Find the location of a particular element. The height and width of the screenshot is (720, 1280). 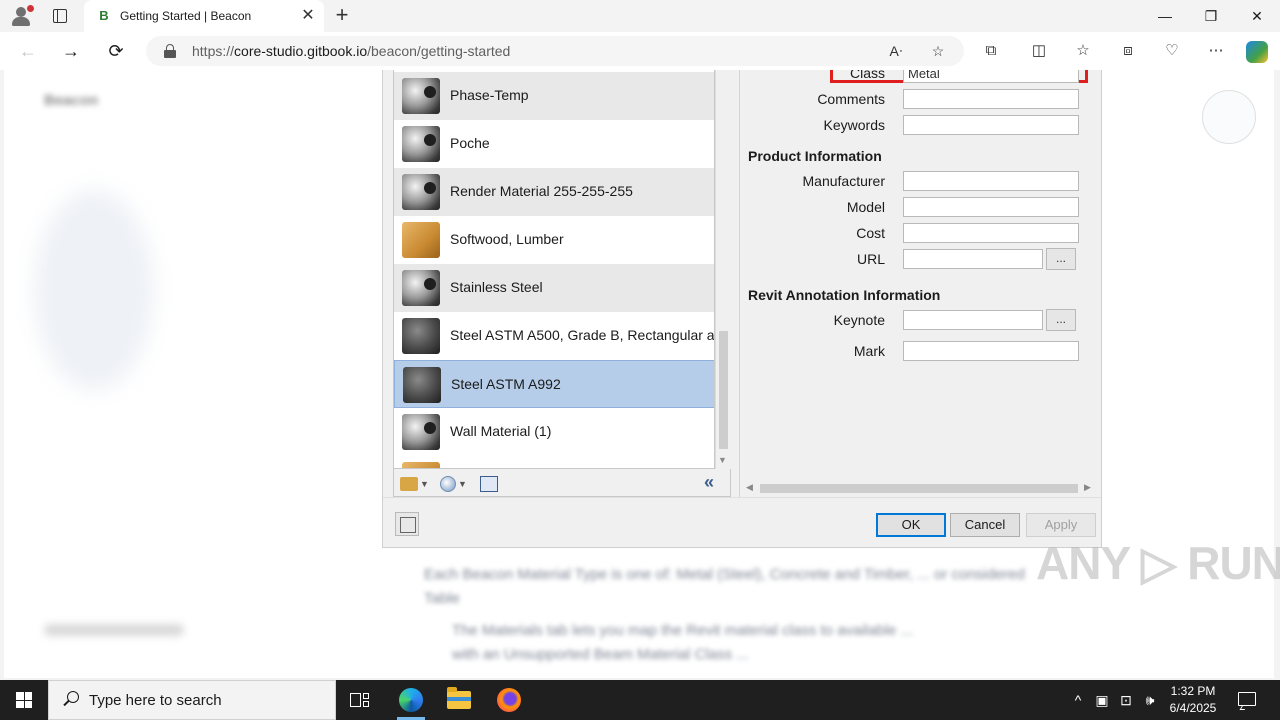

new-tab-button: + is located at coordinates (342, 16).